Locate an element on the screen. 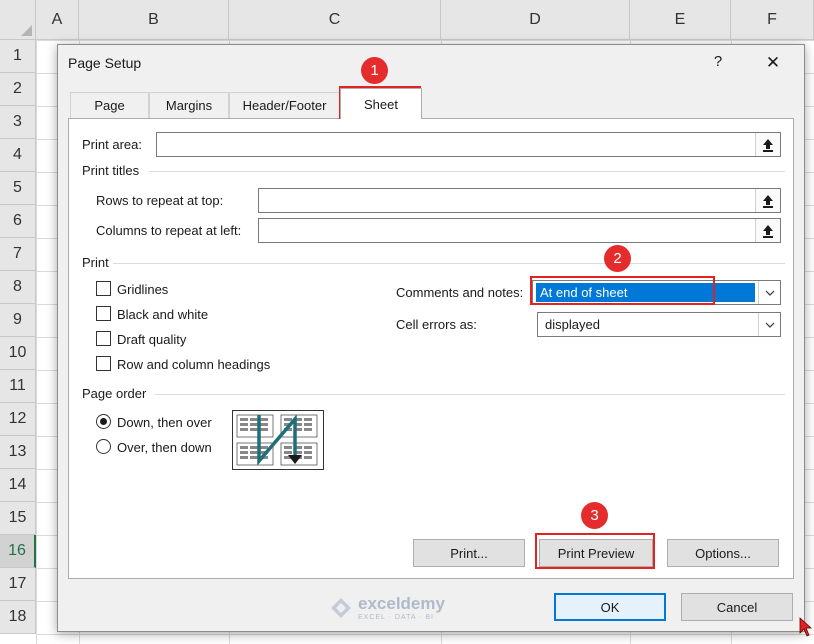  row-header-8: 8 is located at coordinates (18, 287).